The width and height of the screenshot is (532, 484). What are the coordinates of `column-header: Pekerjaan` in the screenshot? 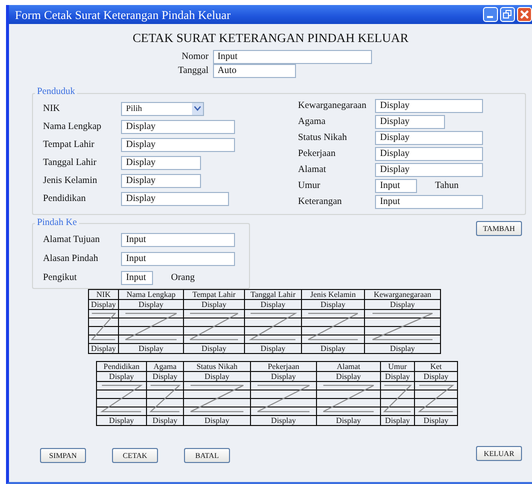 It's located at (283, 366).